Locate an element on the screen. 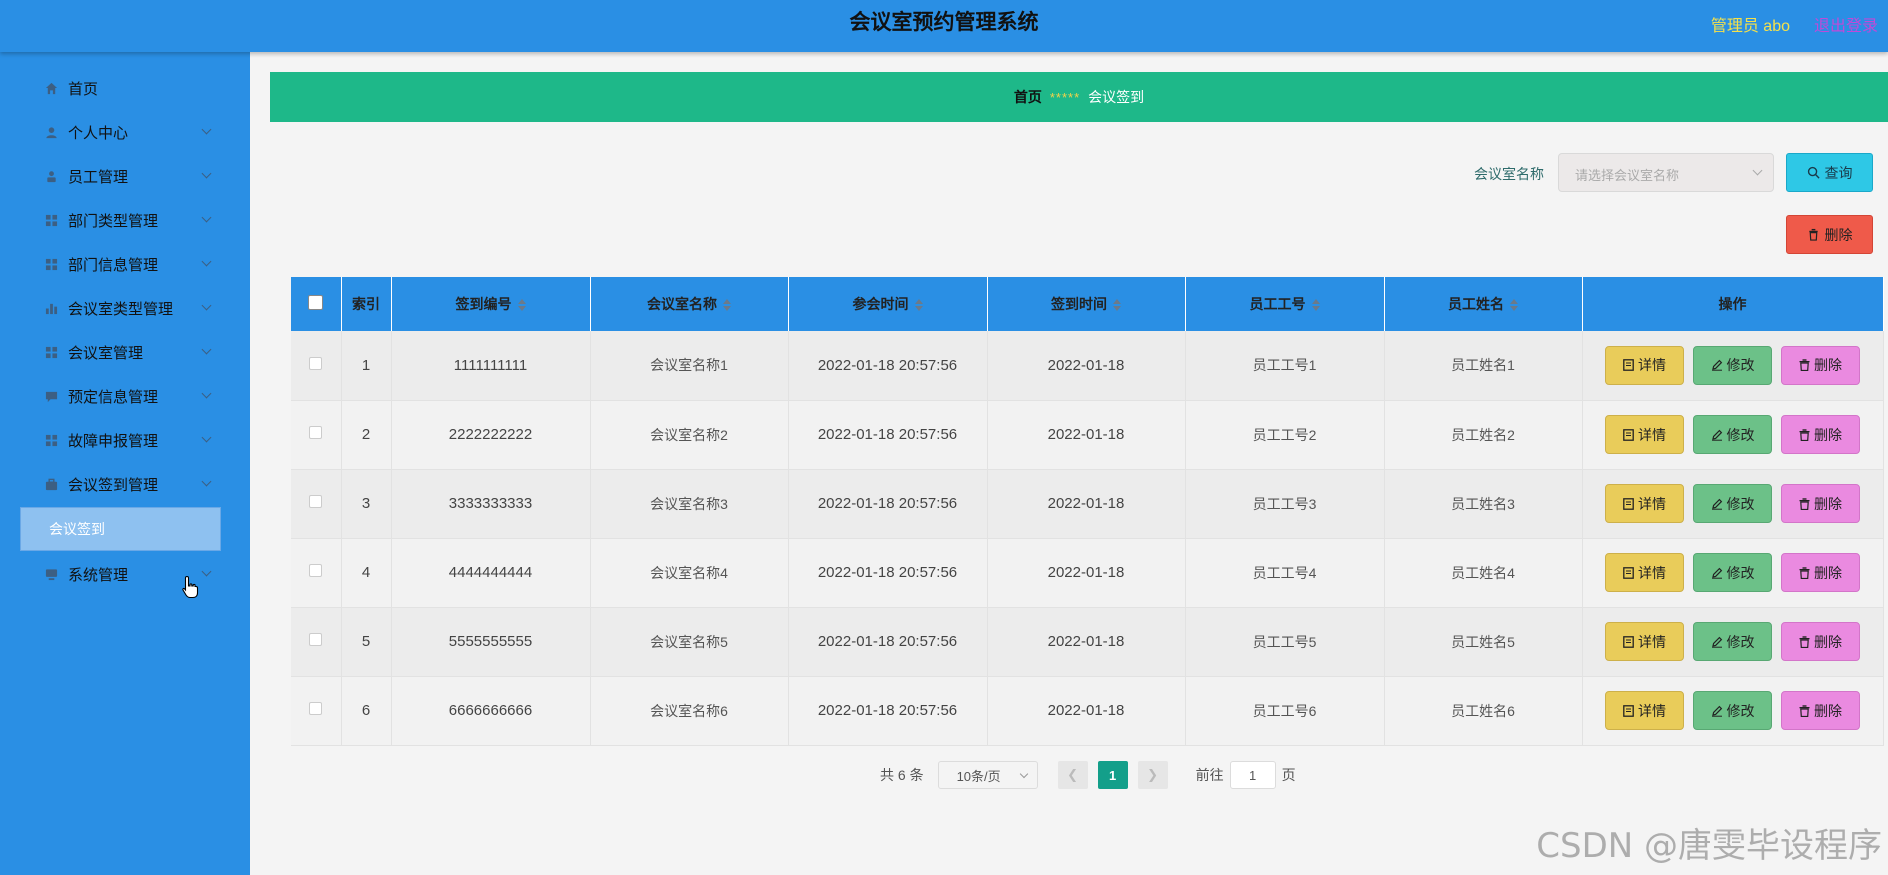 Image resolution: width=1888 pixels, height=875 pixels. sidebar-item-label: 会议室管理 is located at coordinates (106, 353).